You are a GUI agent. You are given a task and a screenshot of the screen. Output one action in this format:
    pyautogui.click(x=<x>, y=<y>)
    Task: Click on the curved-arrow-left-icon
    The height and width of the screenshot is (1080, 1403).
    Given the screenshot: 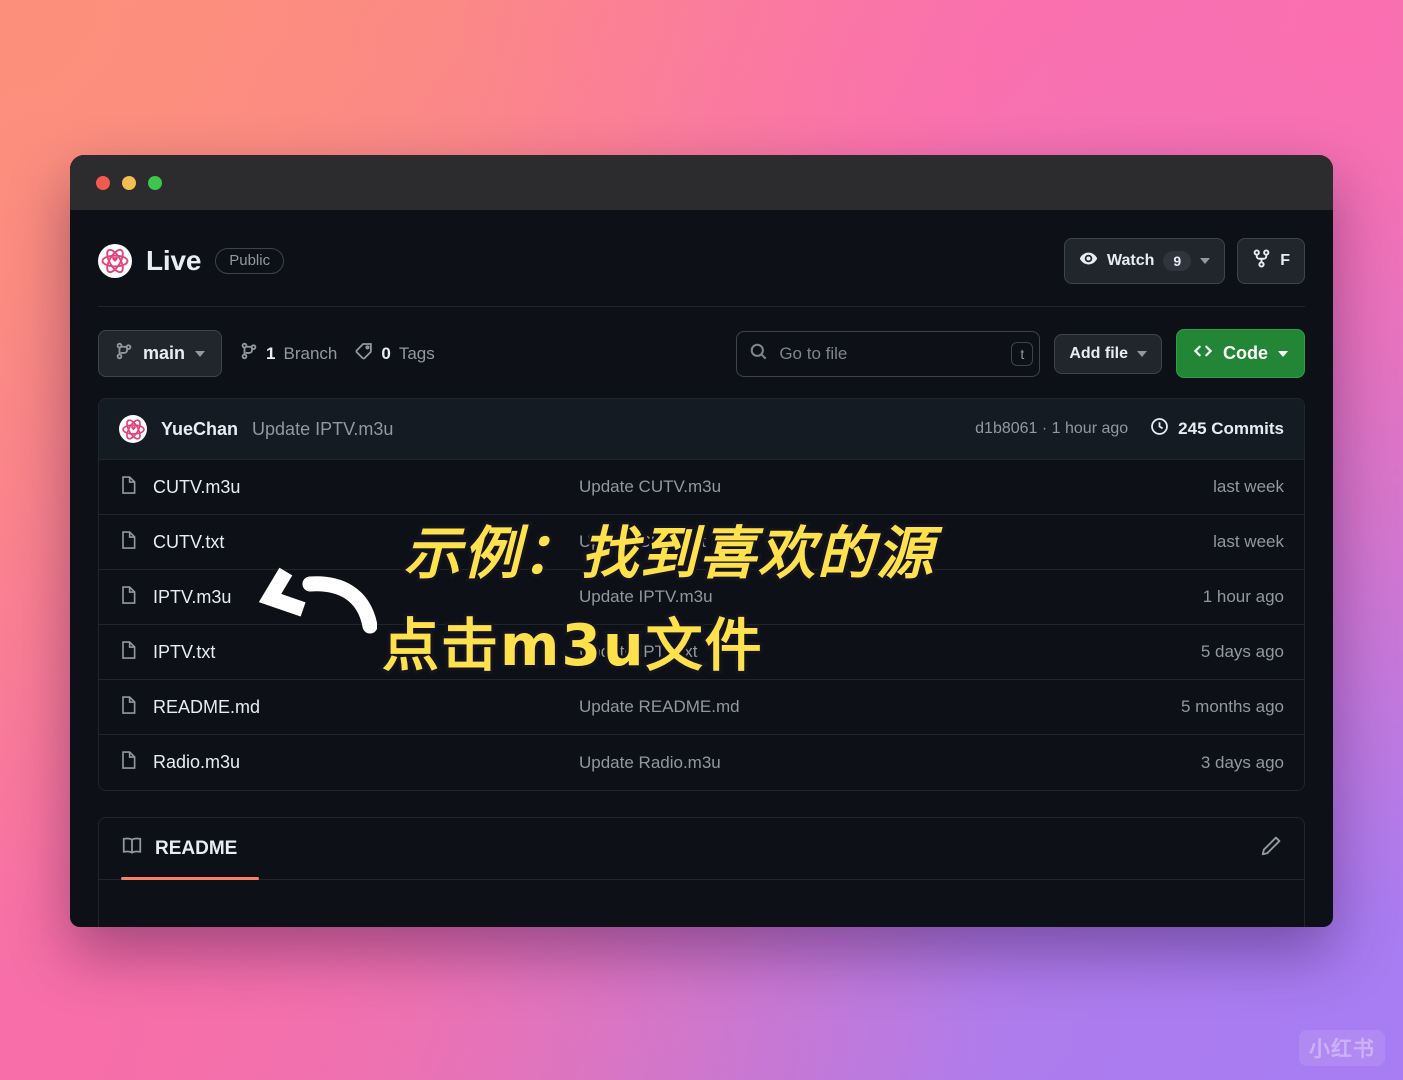 What is the action you would take?
    pyautogui.click(x=315, y=601)
    